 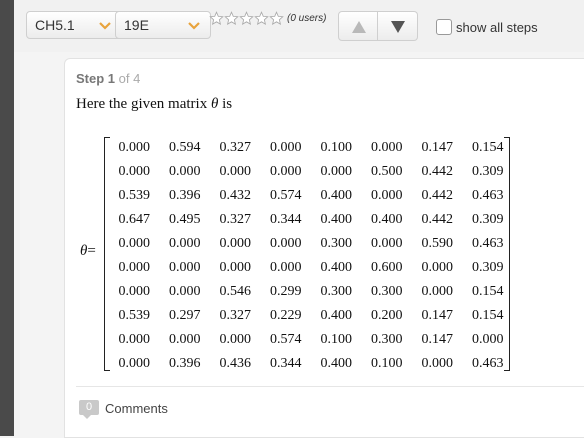 I want to click on matrix-row: 0.000 0.000 0.000 0.000 0.400 0.600 0.000 0.309, so click(x=311, y=268).